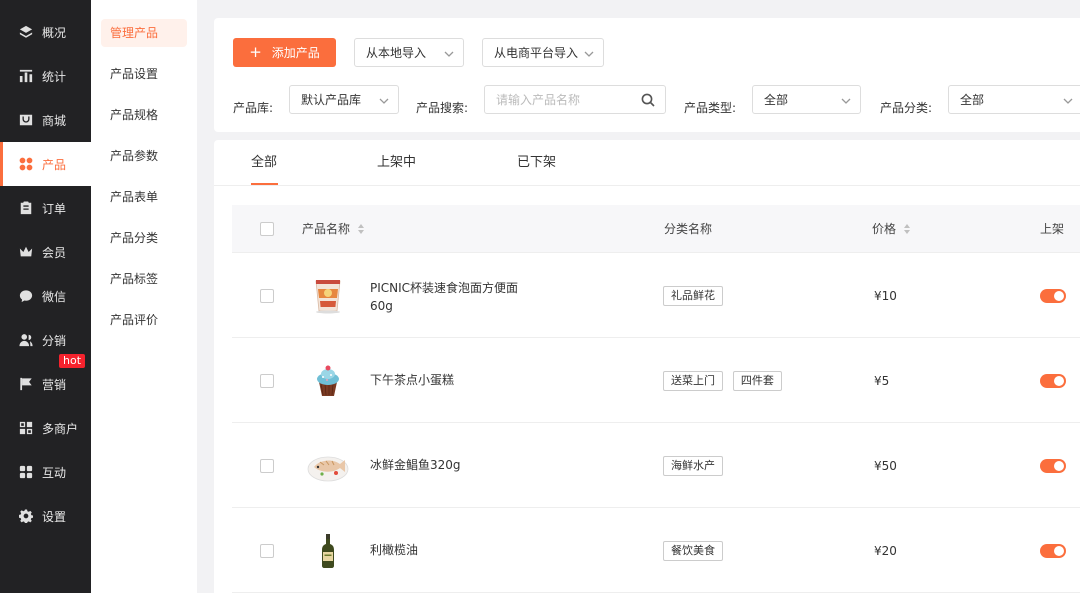 Image resolution: width=1080 pixels, height=593 pixels. Describe the element at coordinates (1014, 99) in the screenshot. I see `category-select: 全部` at that location.